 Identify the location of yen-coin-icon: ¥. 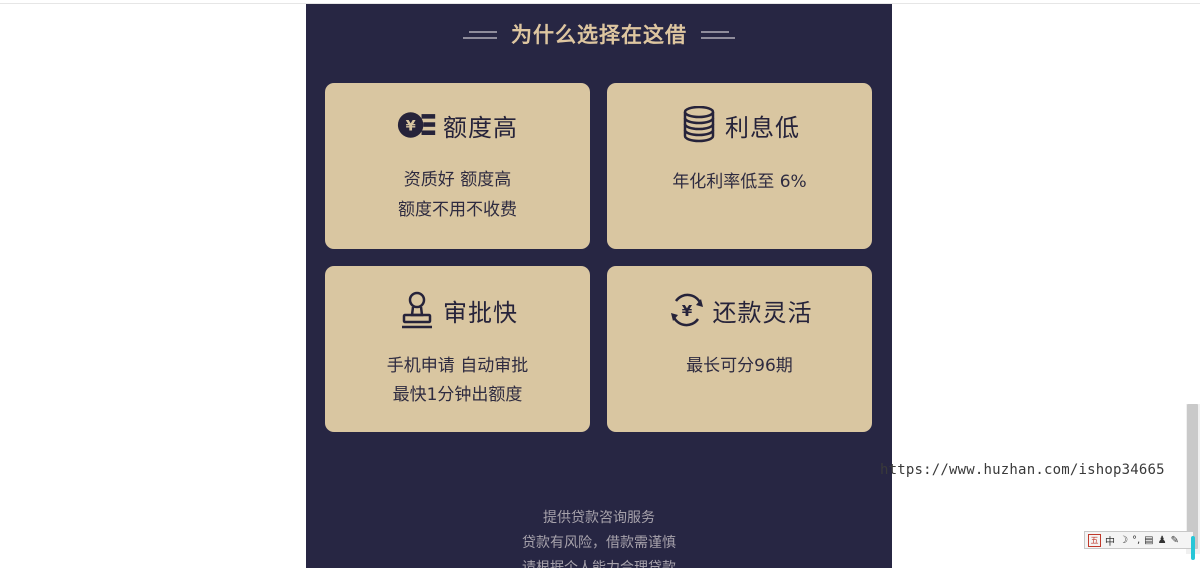
(417, 125).